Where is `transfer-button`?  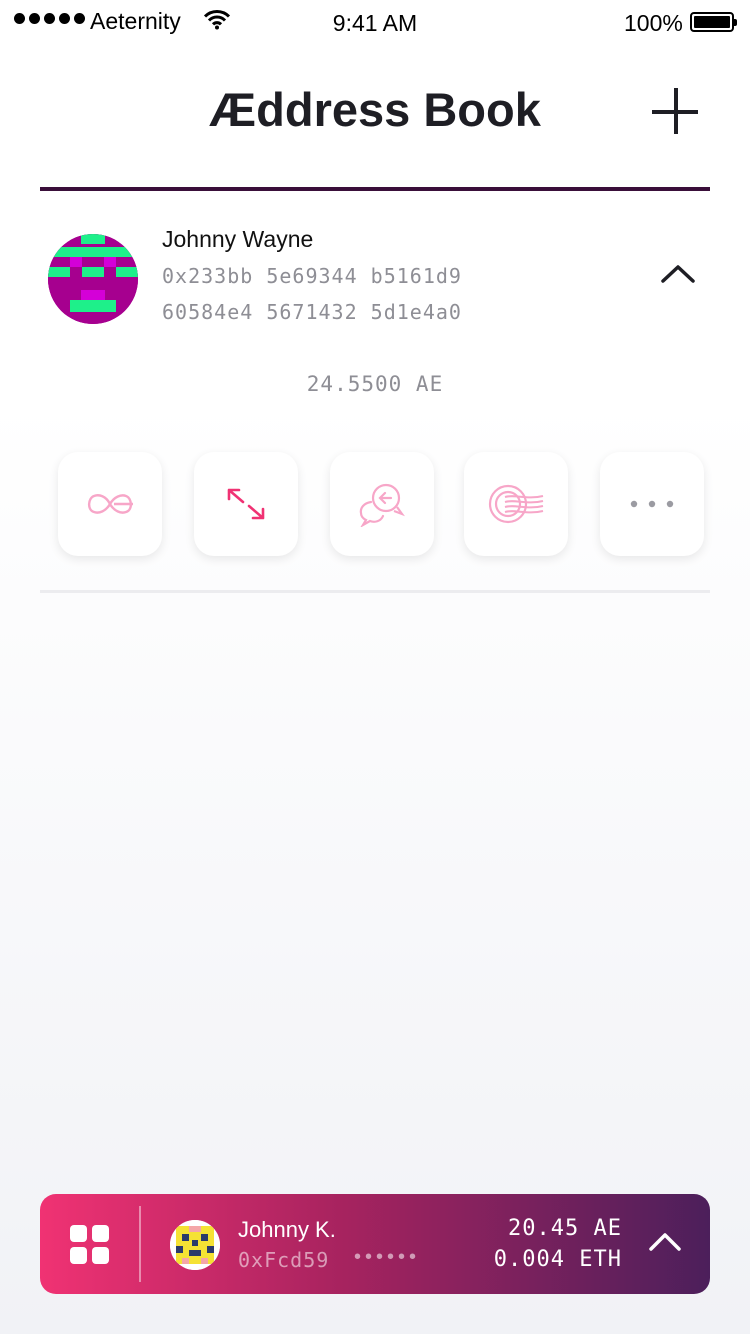
transfer-button is located at coordinates (246, 504).